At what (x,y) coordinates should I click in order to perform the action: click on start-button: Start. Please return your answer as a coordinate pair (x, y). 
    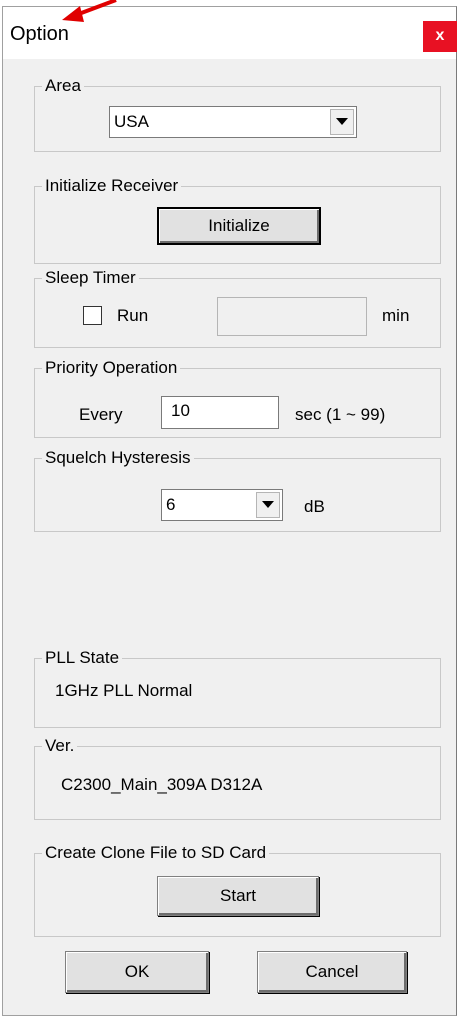
    Looking at the image, I should click on (238, 896).